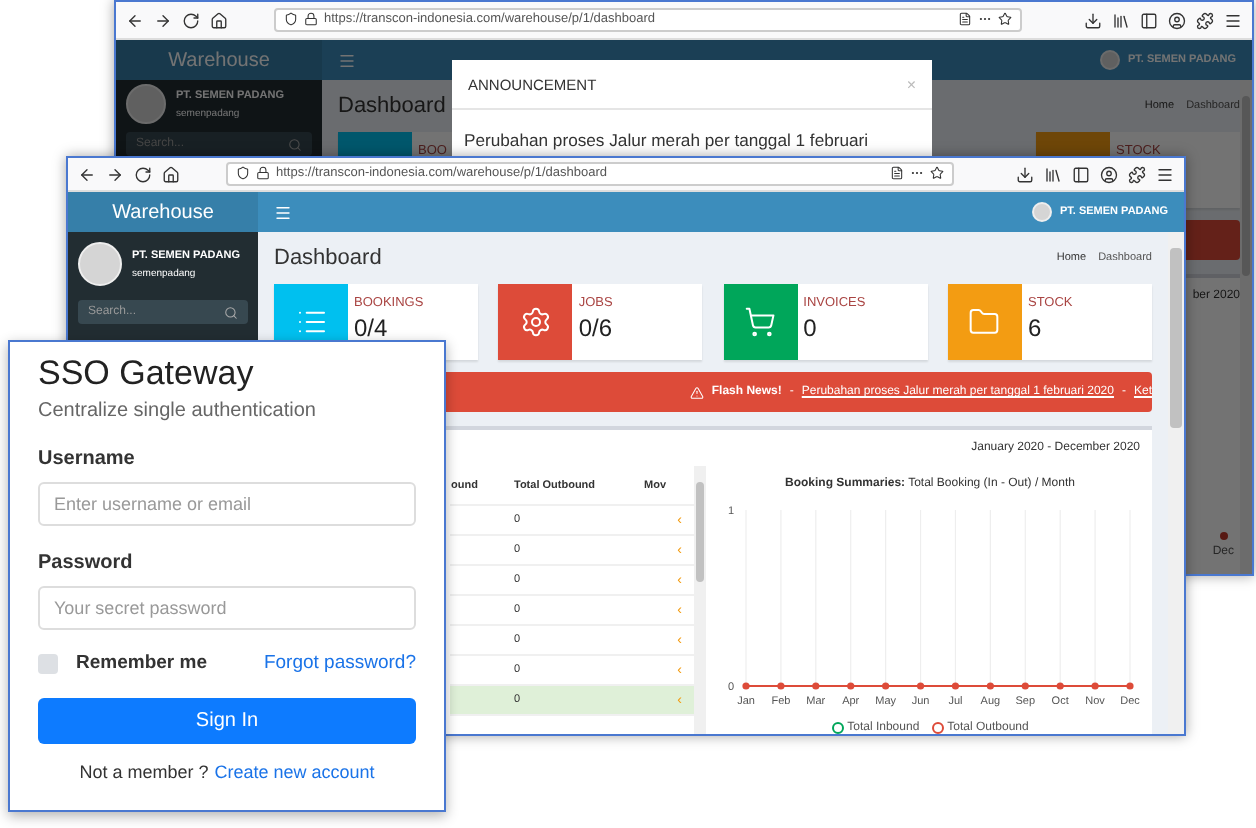 The height and width of the screenshot is (828, 1256). Describe the element at coordinates (811, 328) in the screenshot. I see `card-value: 0` at that location.